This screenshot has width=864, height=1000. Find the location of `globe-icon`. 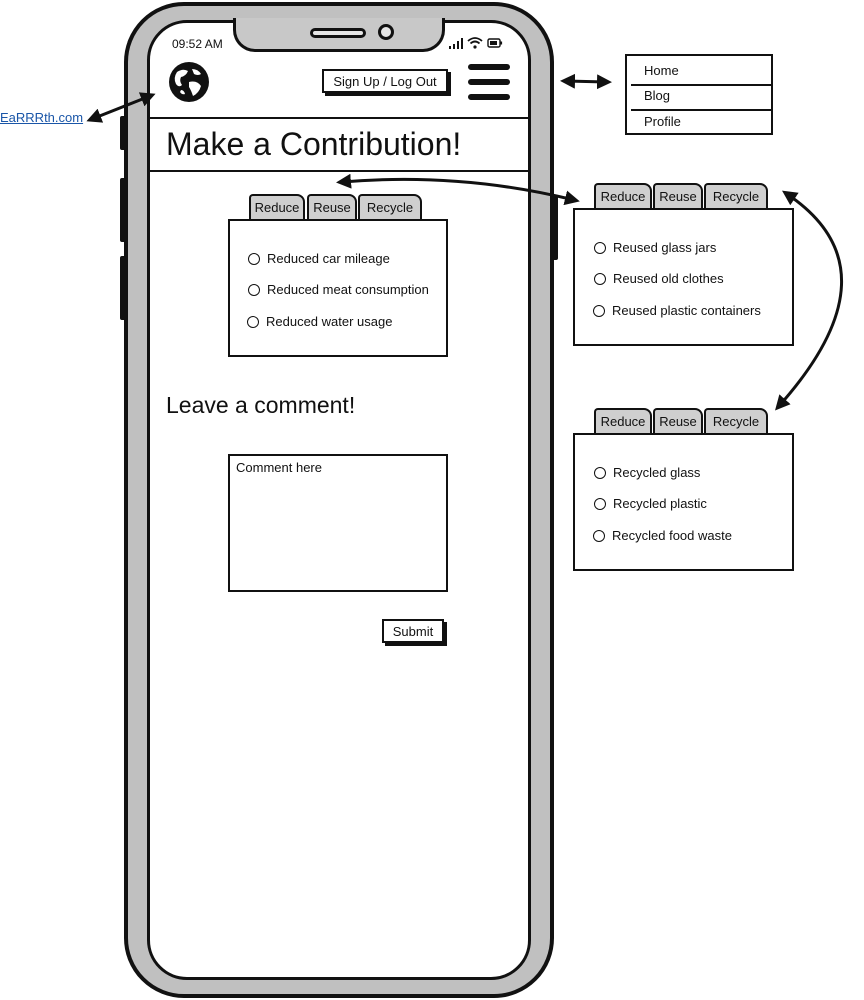

globe-icon is located at coordinates (189, 82).